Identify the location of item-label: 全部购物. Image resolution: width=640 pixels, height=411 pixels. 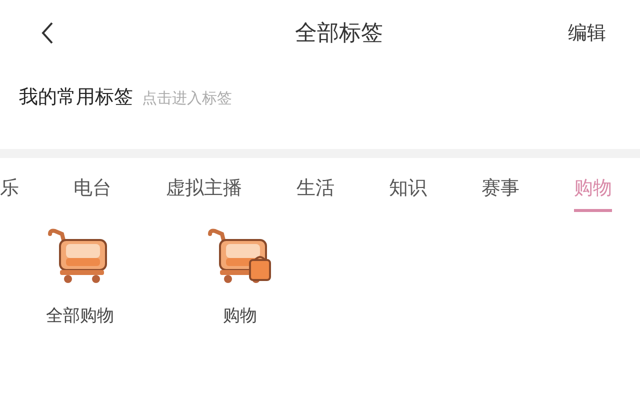
(80, 315).